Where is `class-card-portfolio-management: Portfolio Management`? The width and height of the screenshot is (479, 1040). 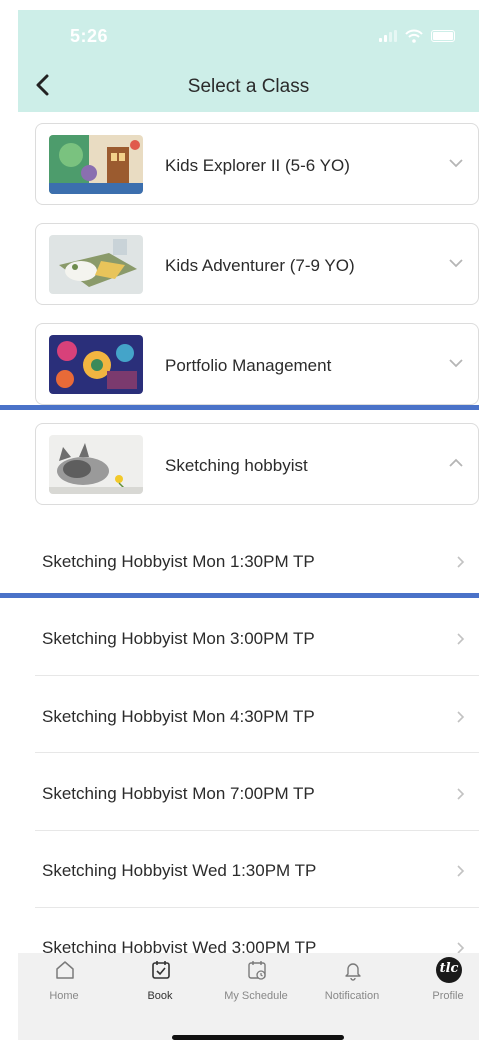 class-card-portfolio-management: Portfolio Management is located at coordinates (257, 364).